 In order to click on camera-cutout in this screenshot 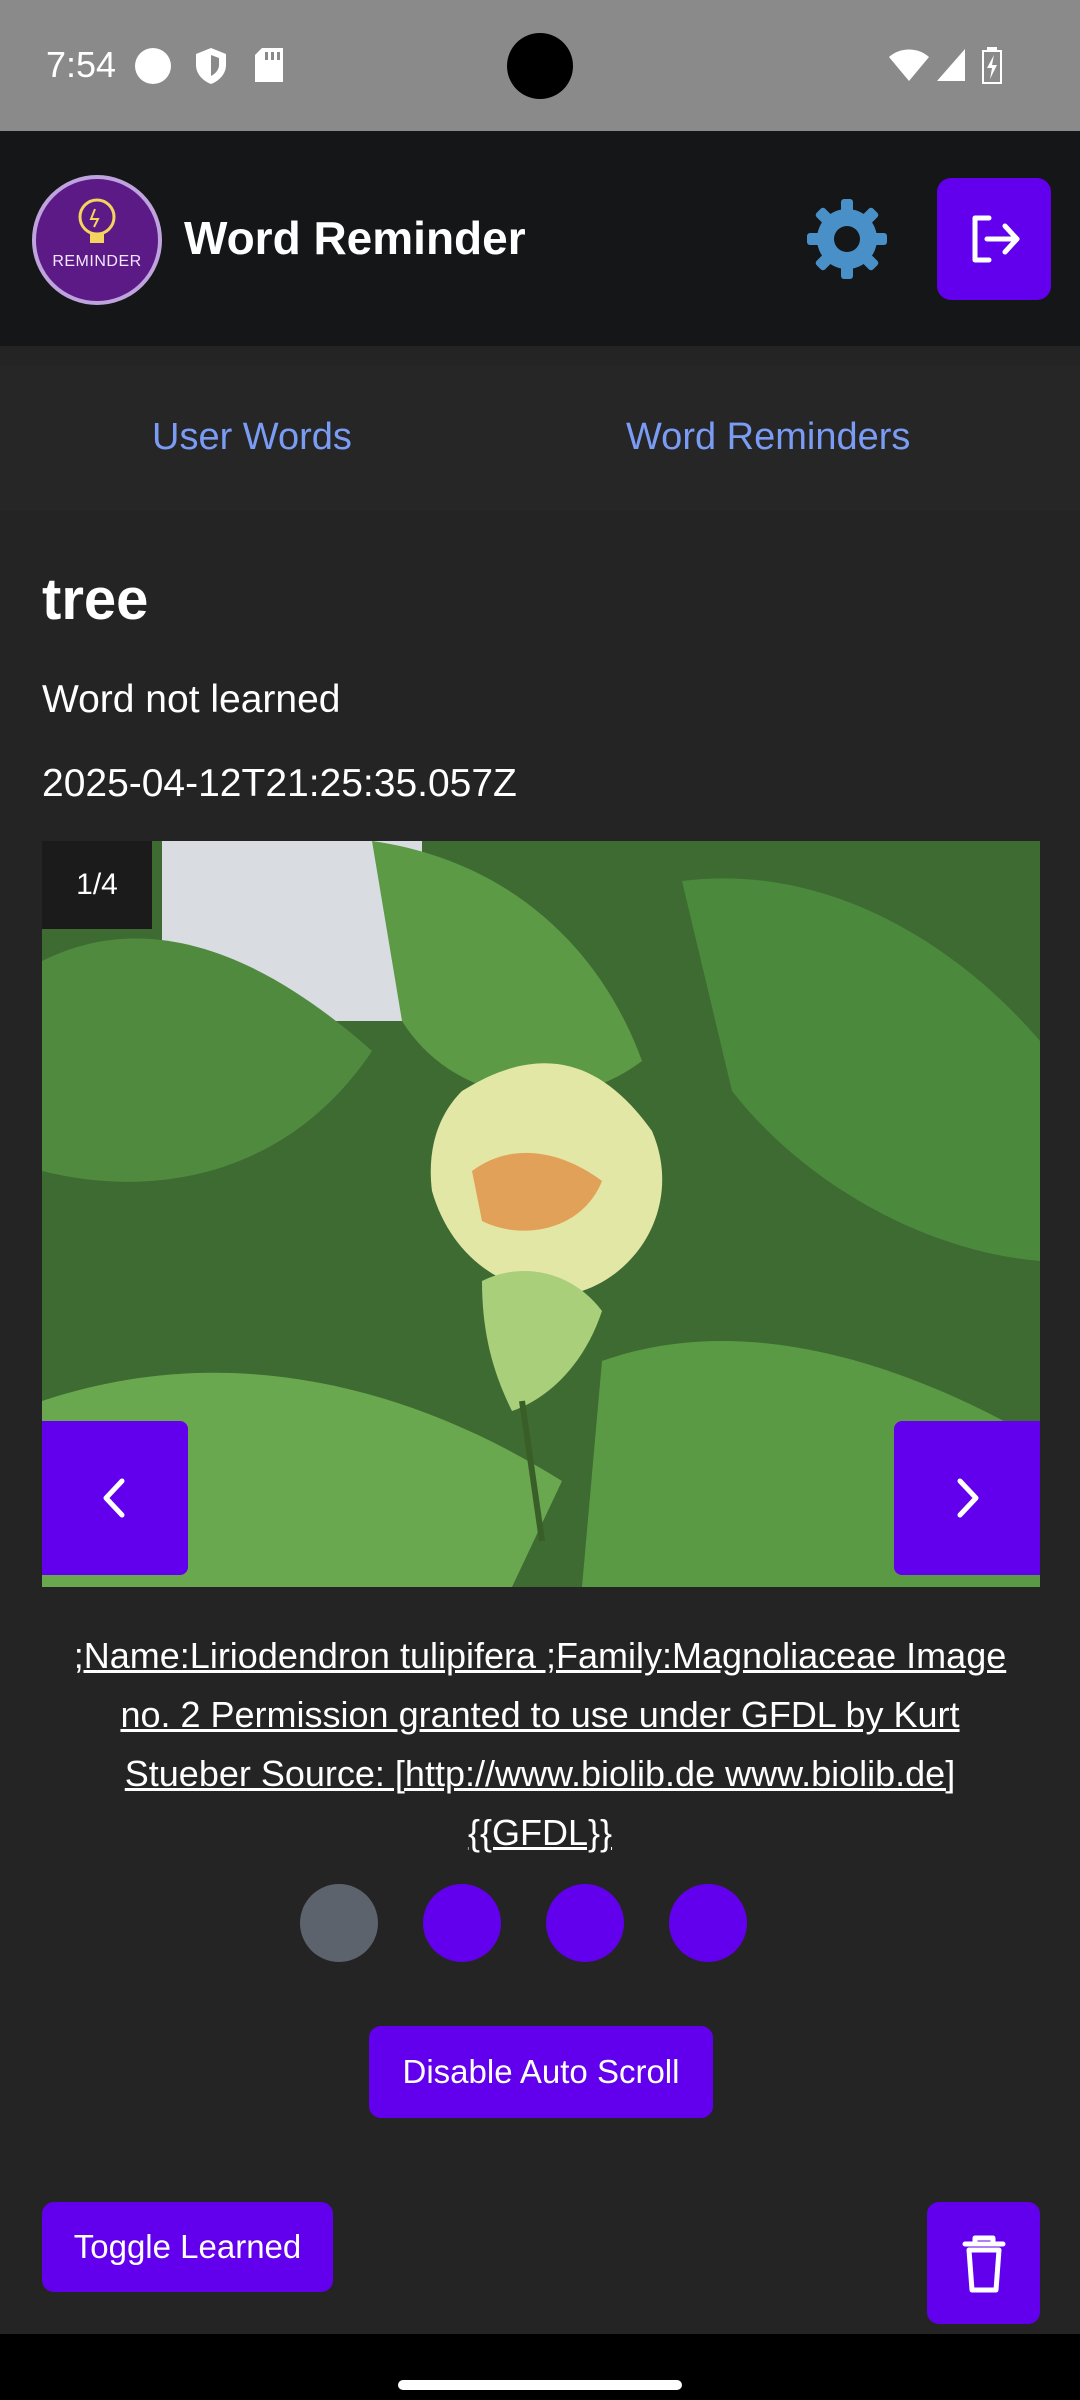, I will do `click(540, 66)`.